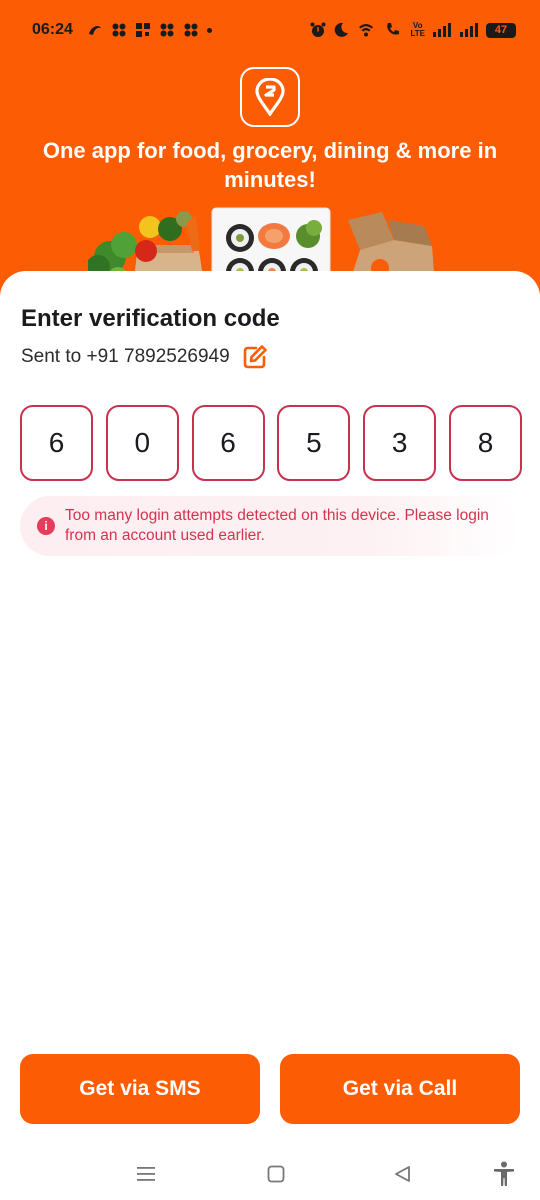 This screenshot has height=1200, width=540. Describe the element at coordinates (485, 443) in the screenshot. I see `otp-digit-6: 8` at that location.